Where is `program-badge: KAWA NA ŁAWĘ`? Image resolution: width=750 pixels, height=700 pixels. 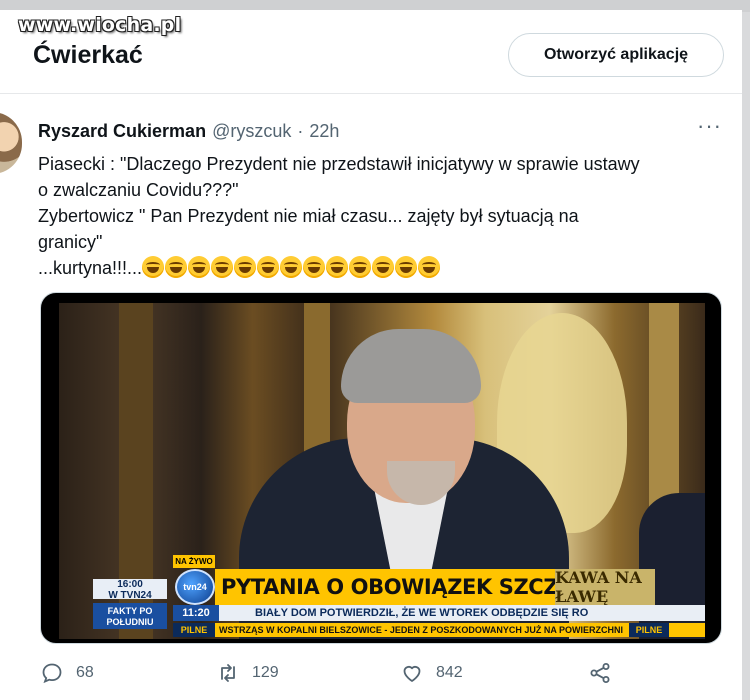 program-badge: KAWA NA ŁAWĘ is located at coordinates (605, 587).